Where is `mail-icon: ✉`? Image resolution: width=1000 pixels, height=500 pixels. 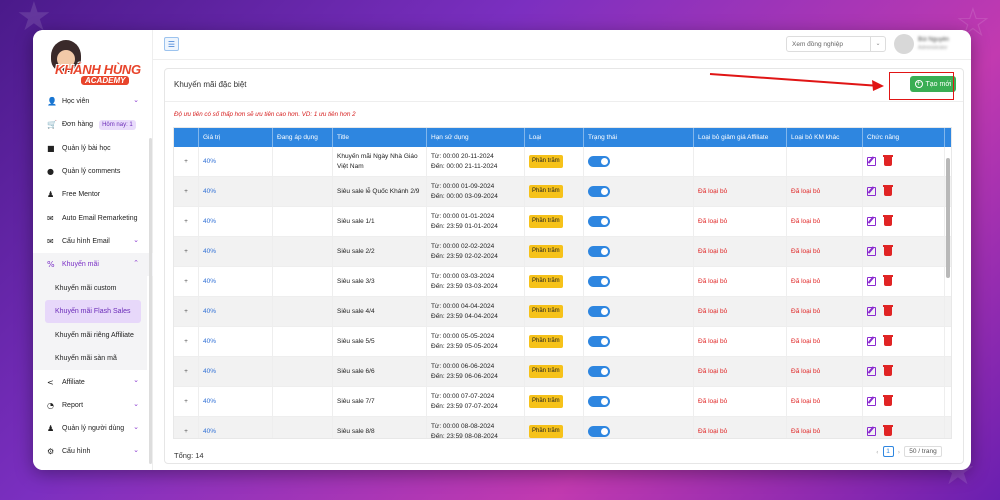
mail-icon: ✉ is located at coordinates (50, 241).